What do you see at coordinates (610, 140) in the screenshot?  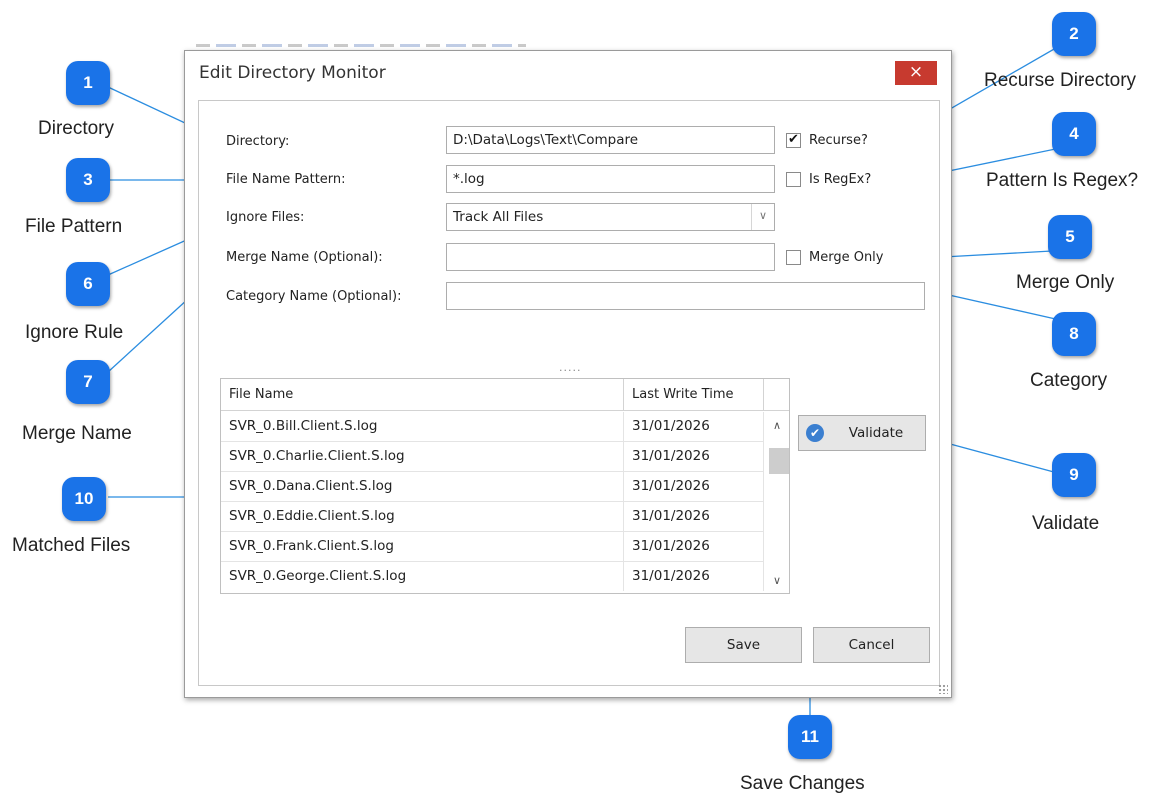 I see `directory-input: D:\Data\Logs\Text\Compare` at bounding box center [610, 140].